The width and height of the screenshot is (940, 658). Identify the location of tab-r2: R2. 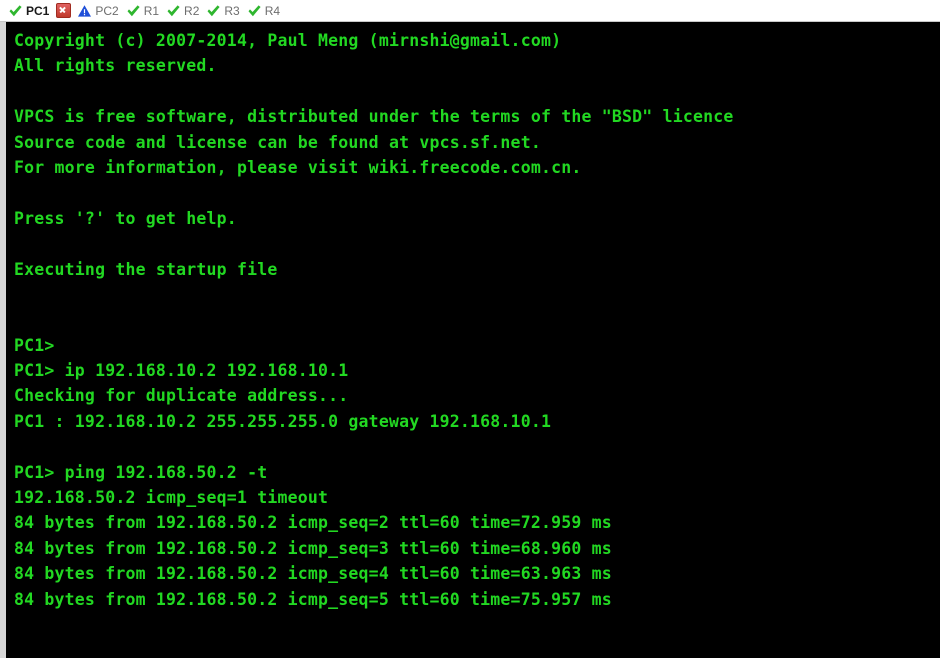
(184, 11).